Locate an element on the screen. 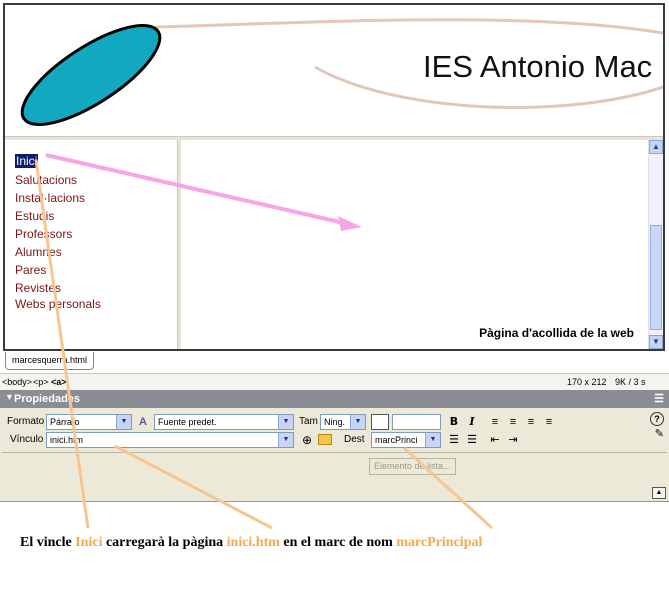 The image size is (669, 600). indent-icon: ⇥ is located at coordinates (513, 440).